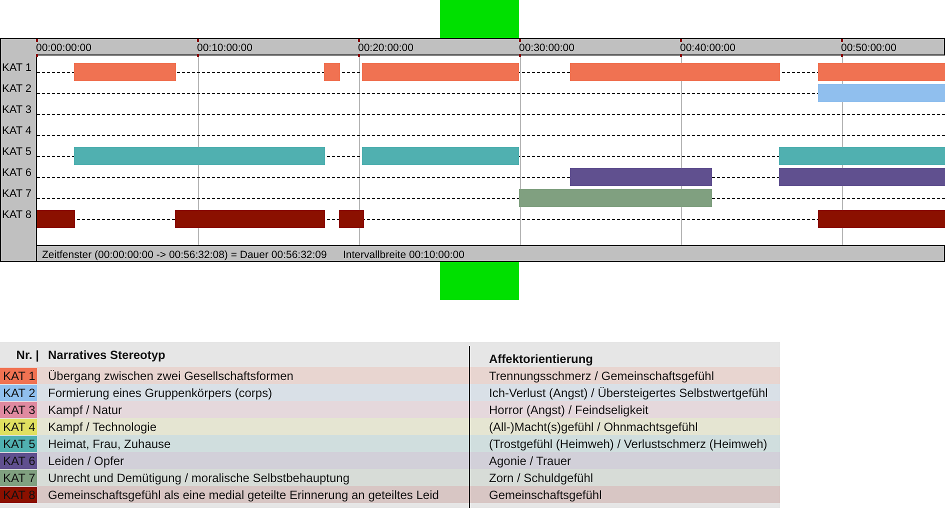 The height and width of the screenshot is (530, 945). Describe the element at coordinates (568, 410) in the screenshot. I see `affect-text: Horror (Angst) / Feindseligkeit` at that location.